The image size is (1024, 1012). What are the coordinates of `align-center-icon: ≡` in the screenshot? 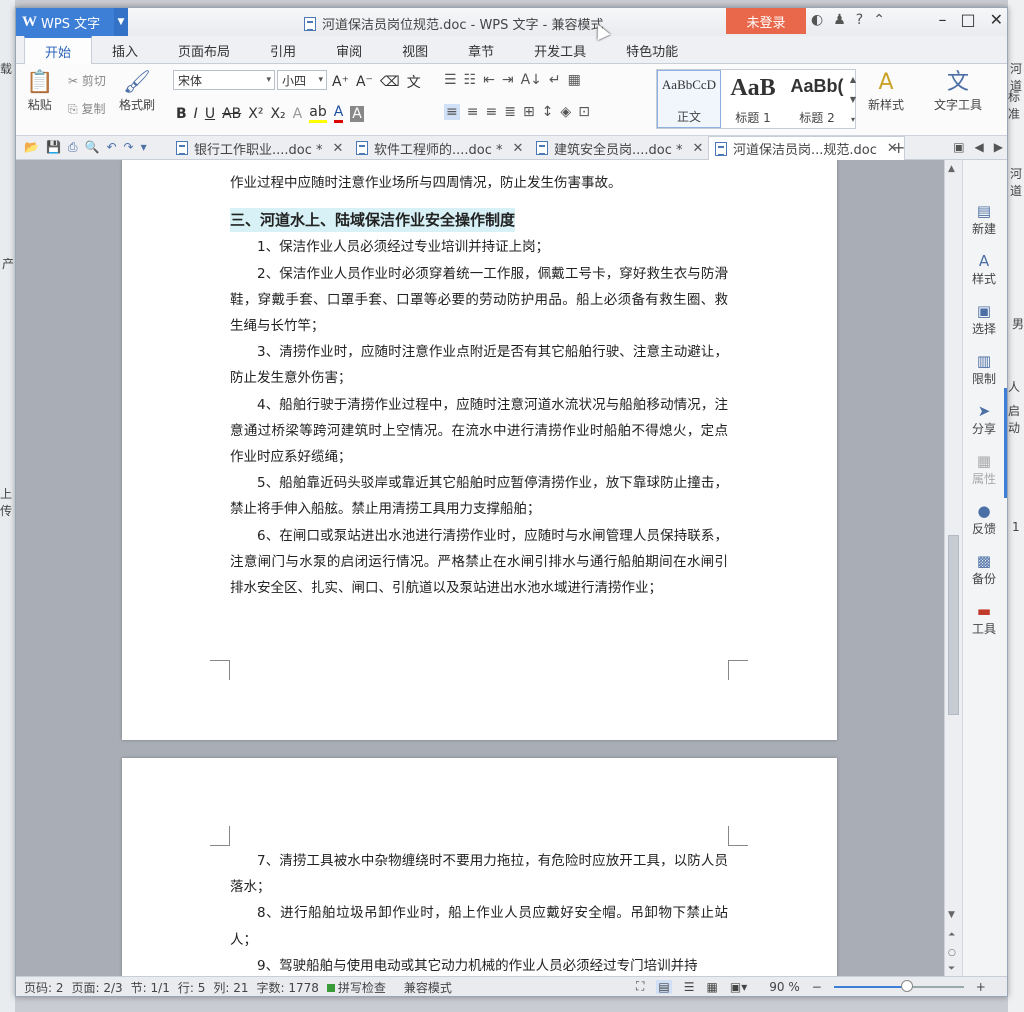 It's located at (473, 112).